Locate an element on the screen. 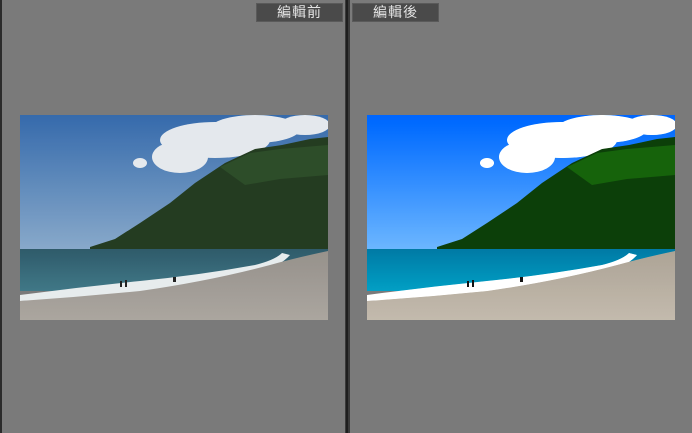 The width and height of the screenshot is (692, 433). before-label: 編輯前 is located at coordinates (299, 12).